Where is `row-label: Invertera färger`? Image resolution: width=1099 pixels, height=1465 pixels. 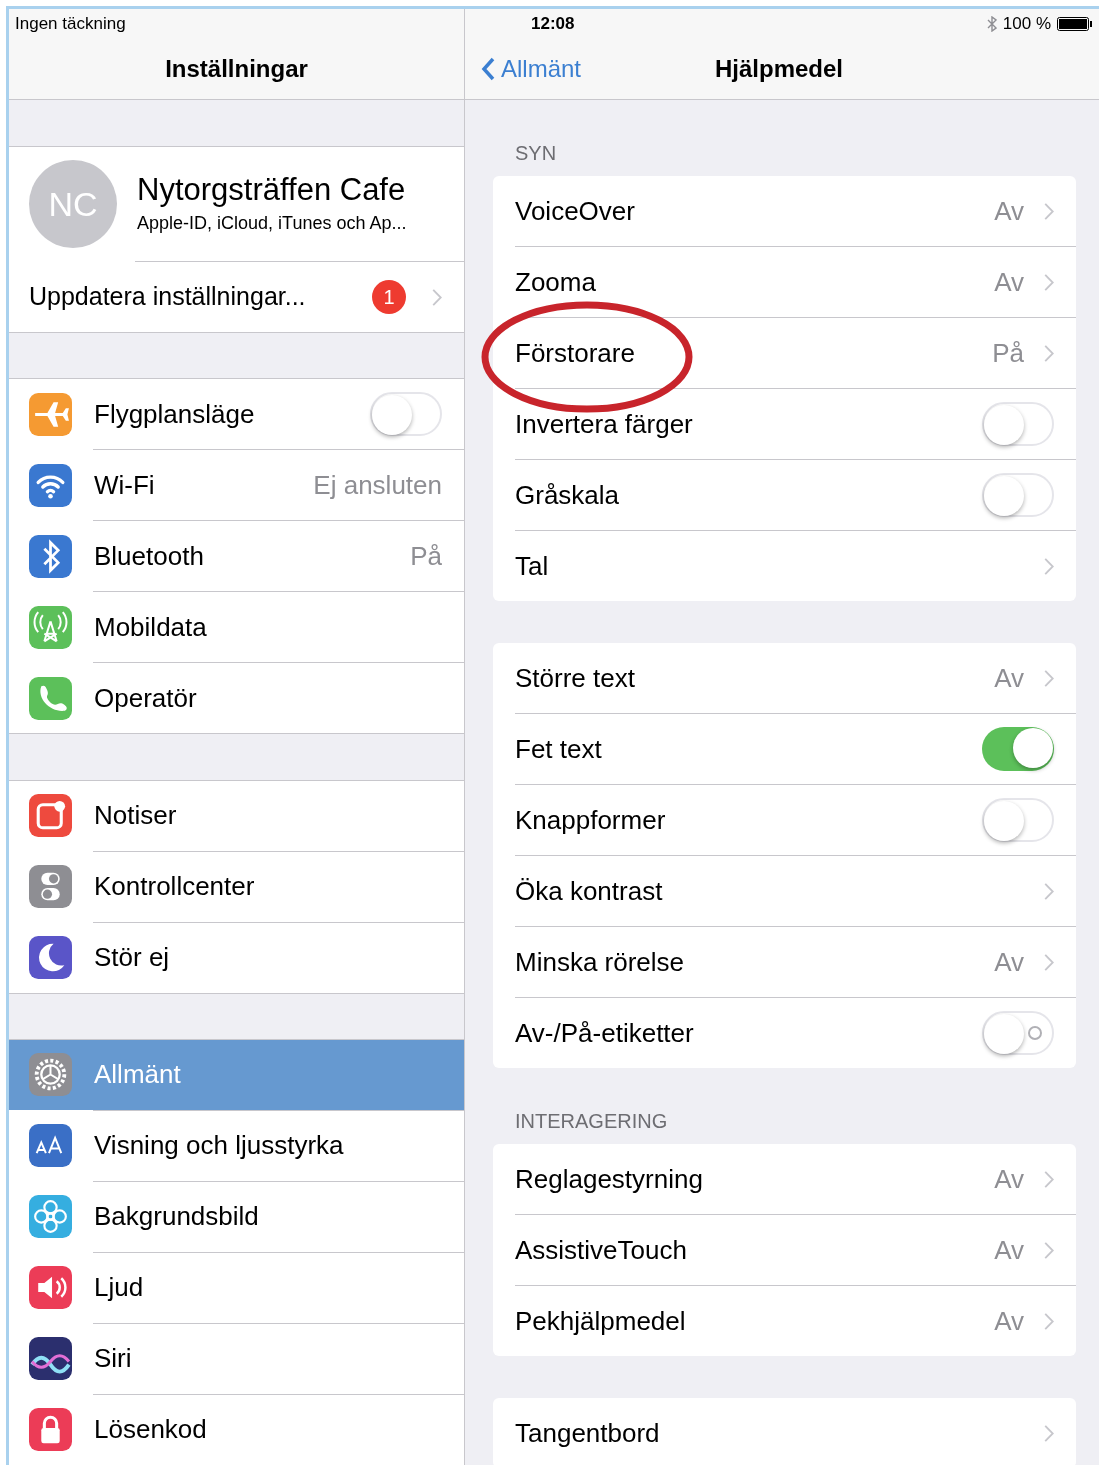
row-label: Invertera färger is located at coordinates (604, 424).